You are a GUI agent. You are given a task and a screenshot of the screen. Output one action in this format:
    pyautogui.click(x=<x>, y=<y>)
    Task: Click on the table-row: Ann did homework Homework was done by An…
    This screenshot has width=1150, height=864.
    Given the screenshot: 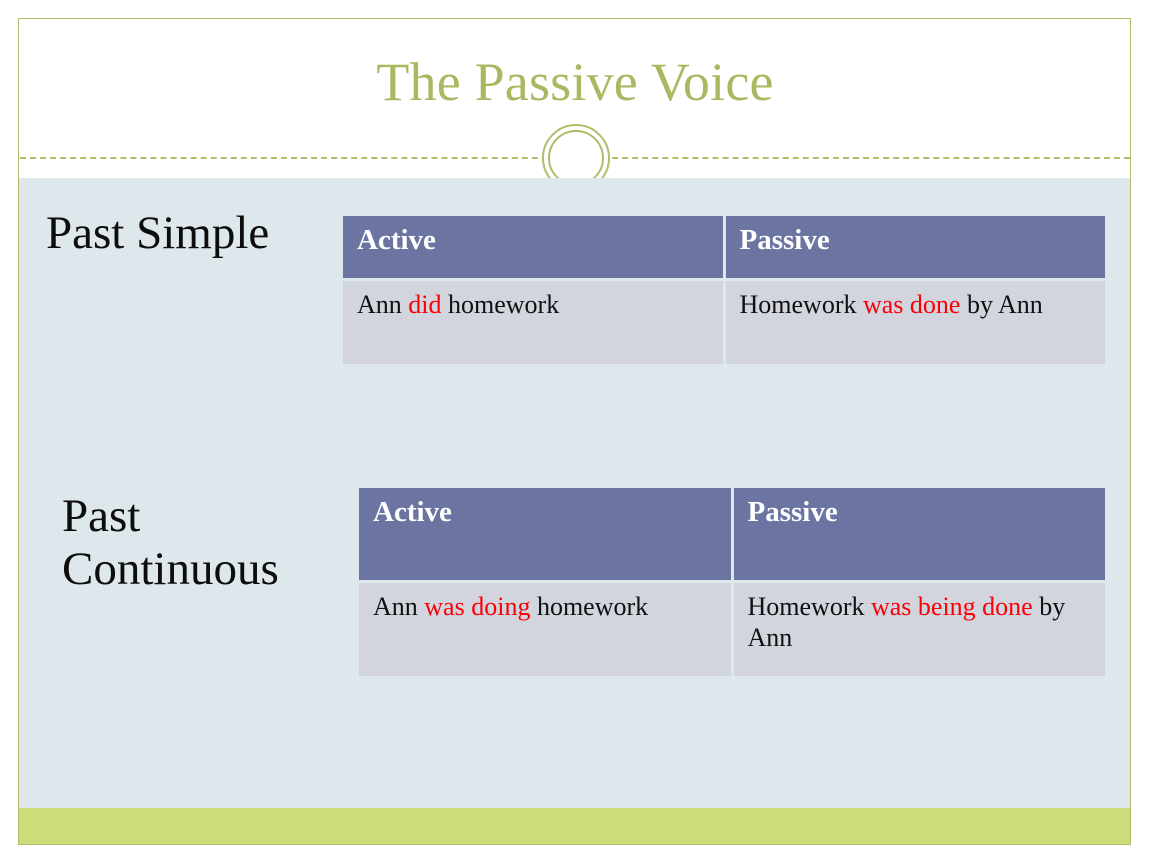 What is the action you would take?
    pyautogui.click(x=724, y=322)
    